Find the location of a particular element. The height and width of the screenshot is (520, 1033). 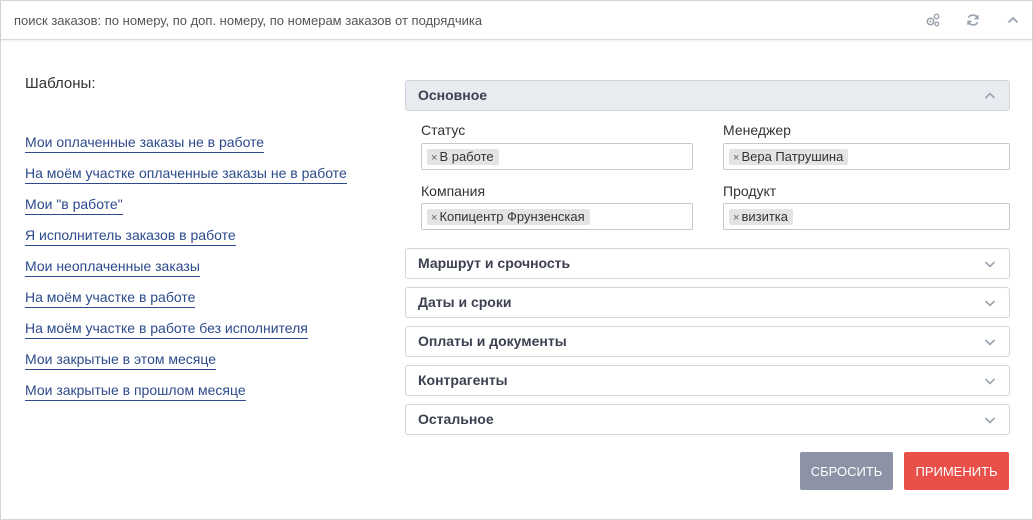

templates-title: Шаблоны: is located at coordinates (60, 83).